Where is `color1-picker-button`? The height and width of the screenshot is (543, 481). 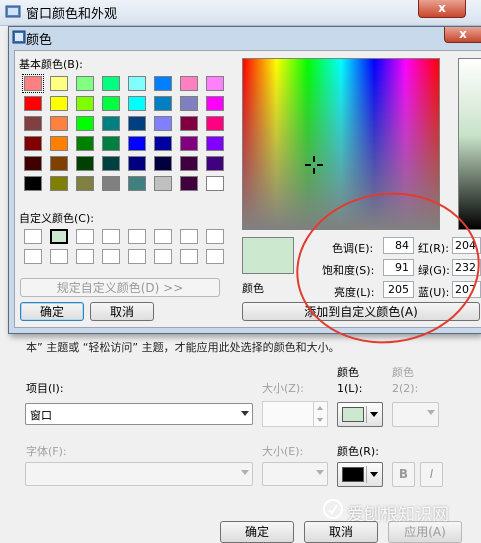 color1-picker-button is located at coordinates (360, 414).